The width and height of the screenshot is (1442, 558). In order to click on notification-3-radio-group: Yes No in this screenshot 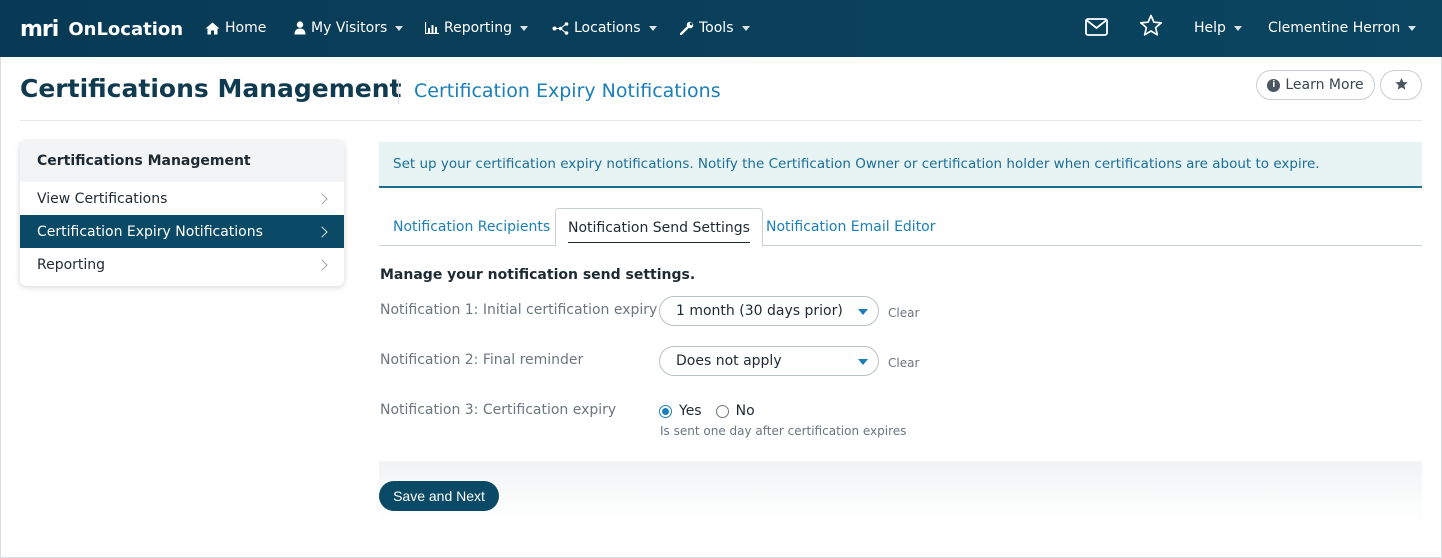, I will do `click(714, 411)`.